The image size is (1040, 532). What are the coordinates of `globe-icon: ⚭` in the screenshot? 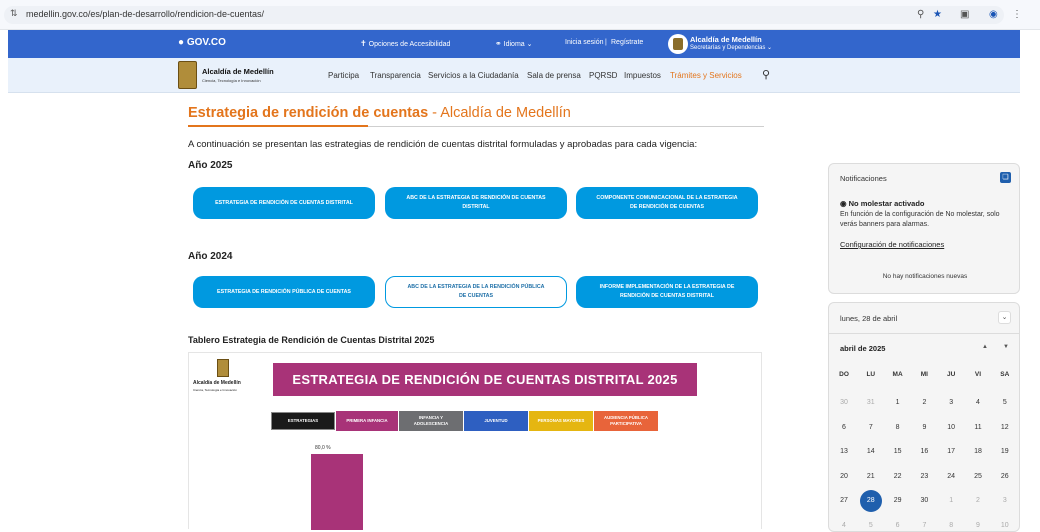 It's located at (498, 43).